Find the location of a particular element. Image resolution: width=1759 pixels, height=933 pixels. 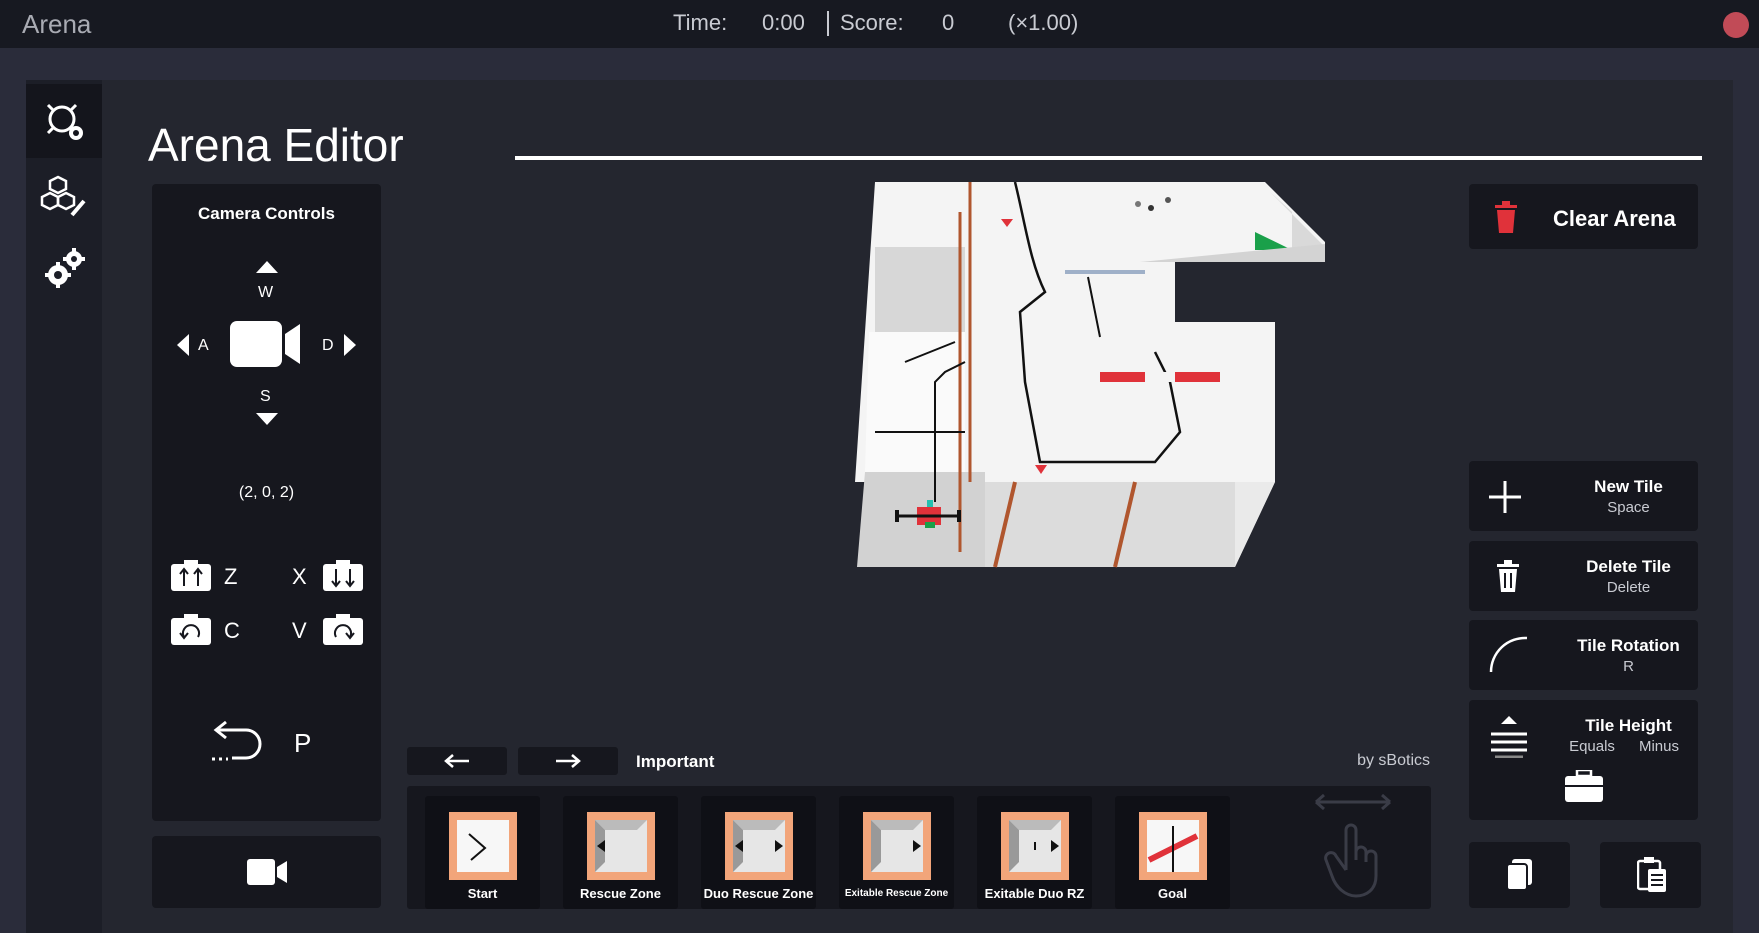

time-value: 0:00 is located at coordinates (783, 22).